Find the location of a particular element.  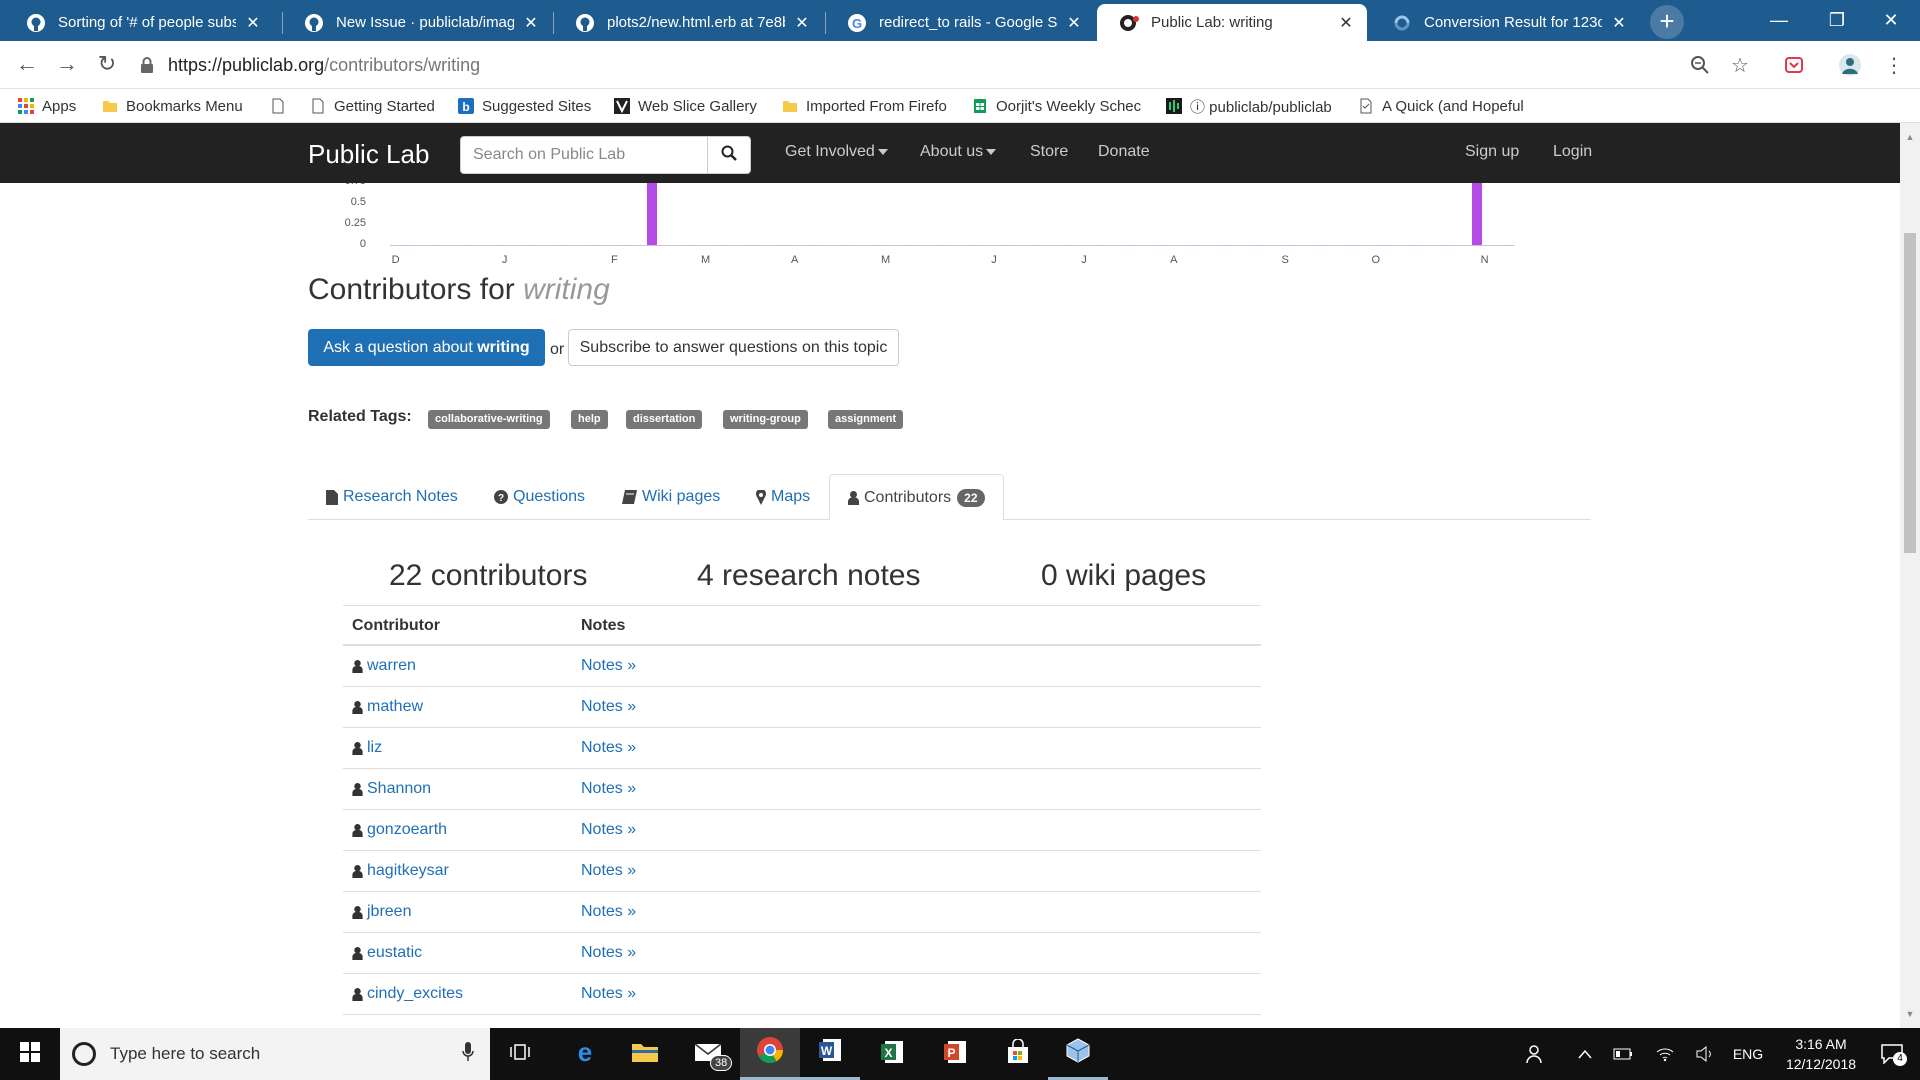

browser-tab: plots2/new.html.erb at 7e8b ✕ is located at coordinates (688, 22).